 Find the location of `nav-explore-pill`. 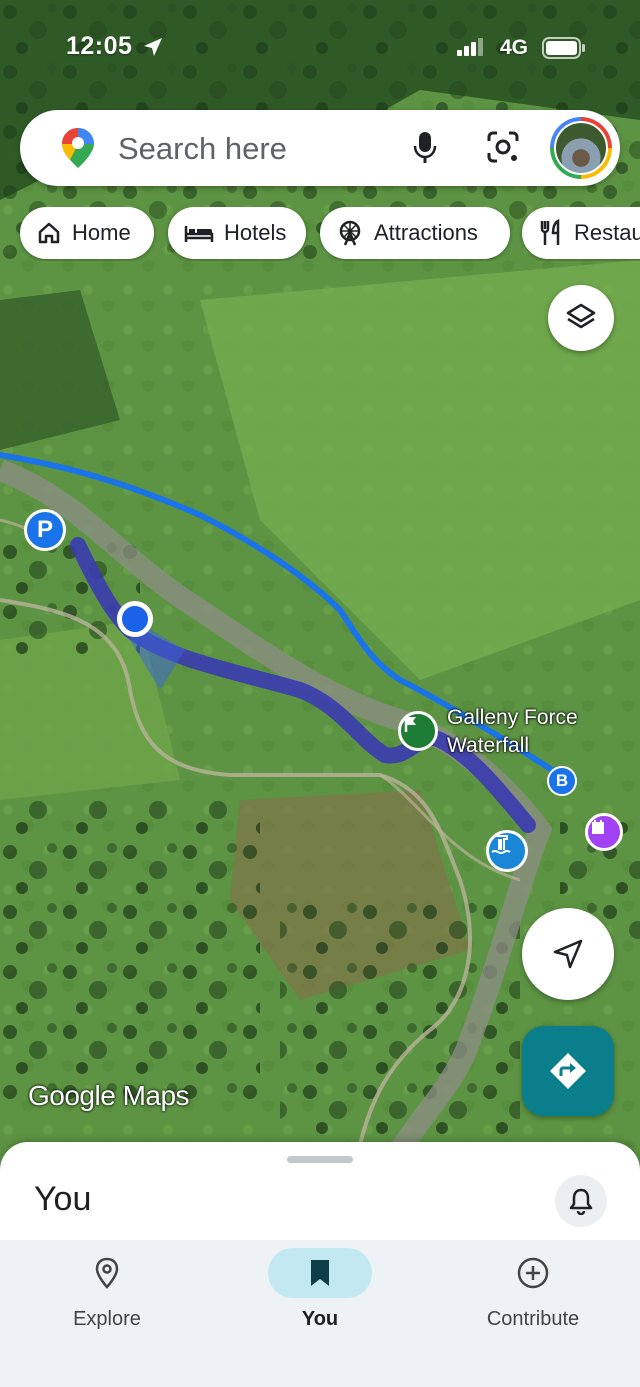

nav-explore-pill is located at coordinates (107, 1273).